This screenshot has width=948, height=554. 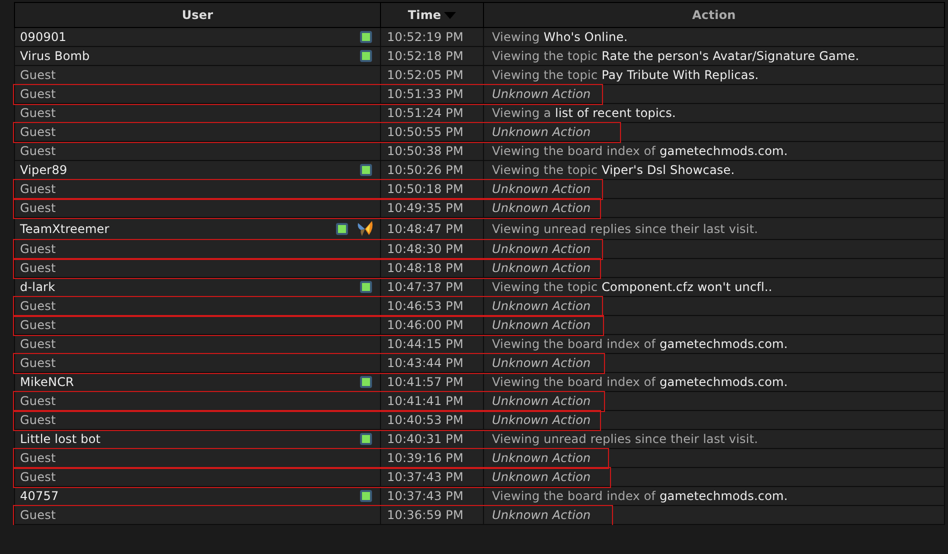 What do you see at coordinates (560, 37) in the screenshot?
I see `action-text: Viewing Who's Online.` at bounding box center [560, 37].